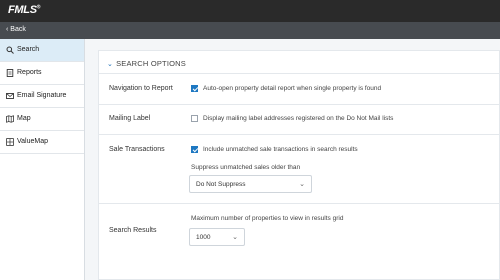  Describe the element at coordinates (221, 184) in the screenshot. I see `suppress-select-value: Do Not Suppress` at that location.